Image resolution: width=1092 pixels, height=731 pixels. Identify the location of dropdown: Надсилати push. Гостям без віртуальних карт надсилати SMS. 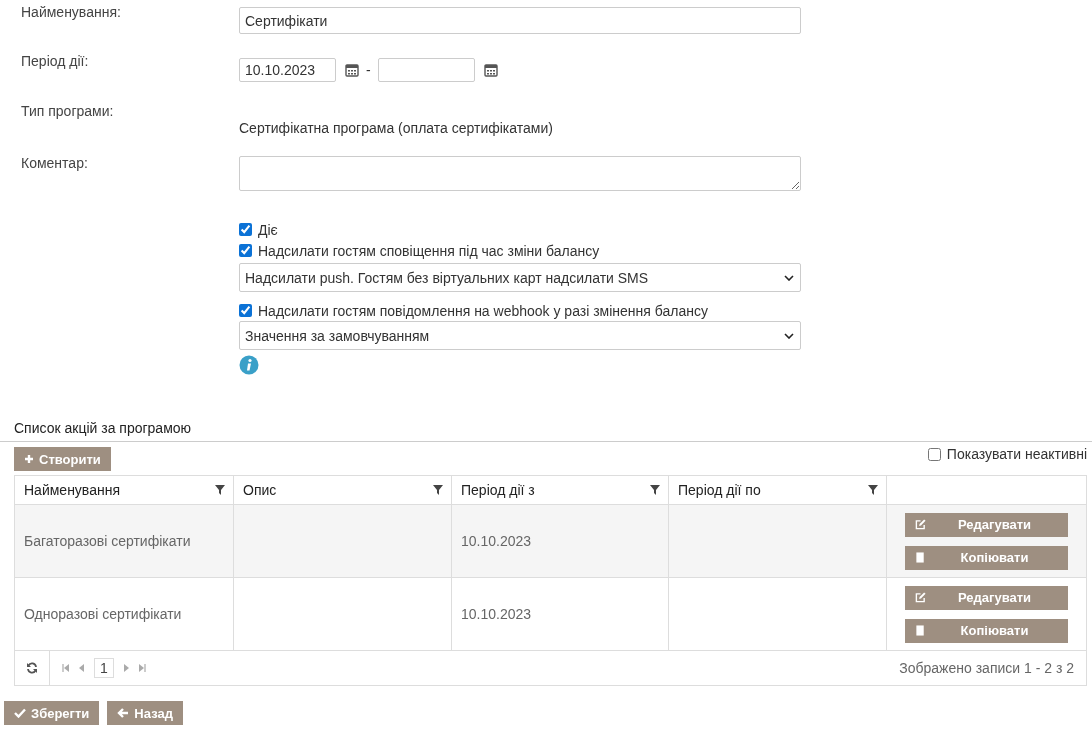
(520, 277).